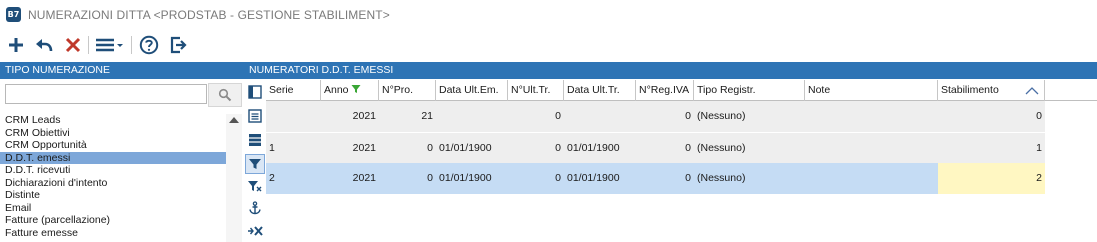 Image resolution: width=1097 pixels, height=242 pixels. What do you see at coordinates (113, 170) in the screenshot?
I see `list-item: D.D.T. ricevuti` at bounding box center [113, 170].